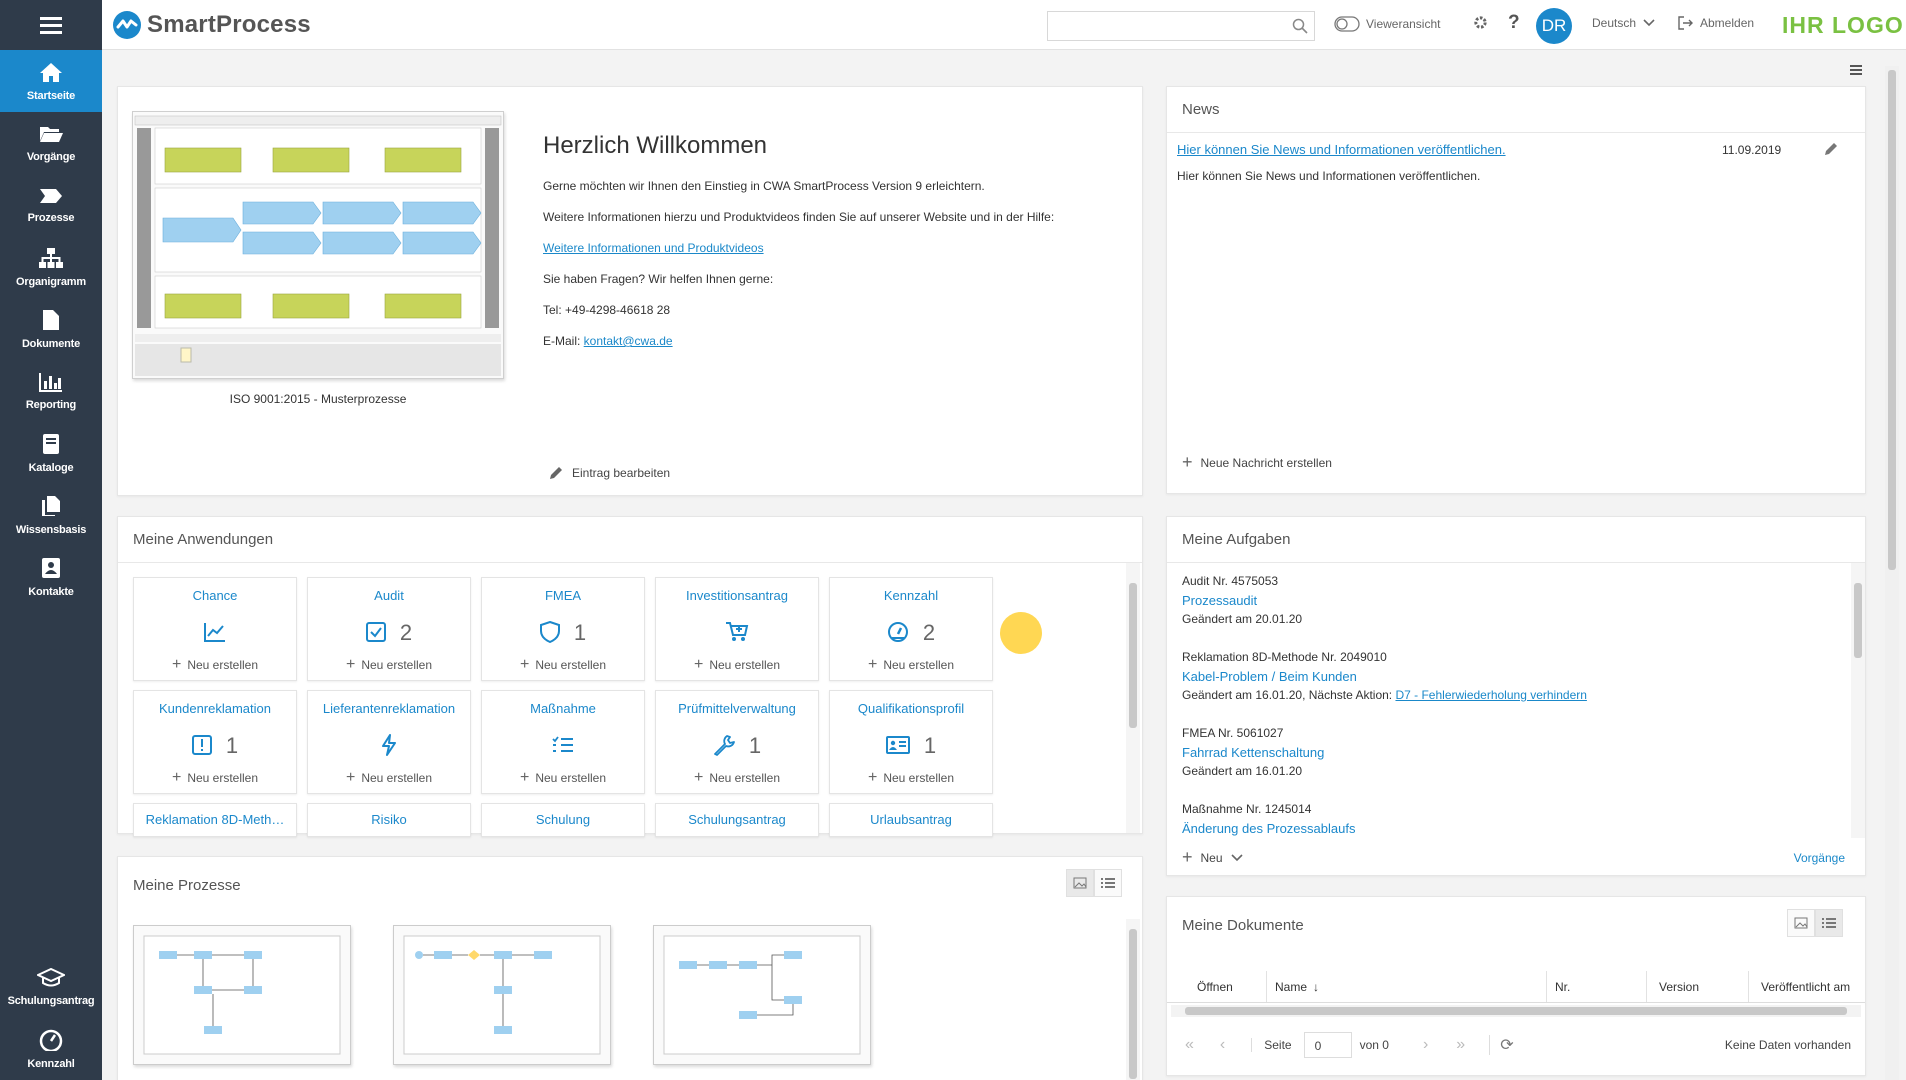 The width and height of the screenshot is (1906, 1080). I want to click on col-open: Öffnen, so click(1217, 986).